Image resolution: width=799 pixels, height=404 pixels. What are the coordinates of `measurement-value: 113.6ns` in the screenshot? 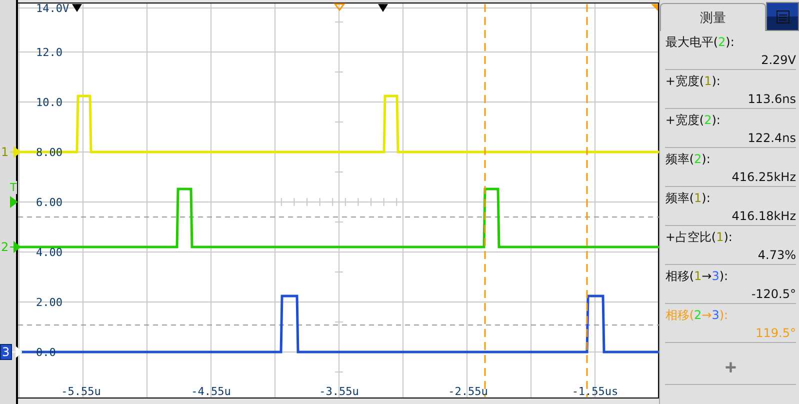 It's located at (772, 99).